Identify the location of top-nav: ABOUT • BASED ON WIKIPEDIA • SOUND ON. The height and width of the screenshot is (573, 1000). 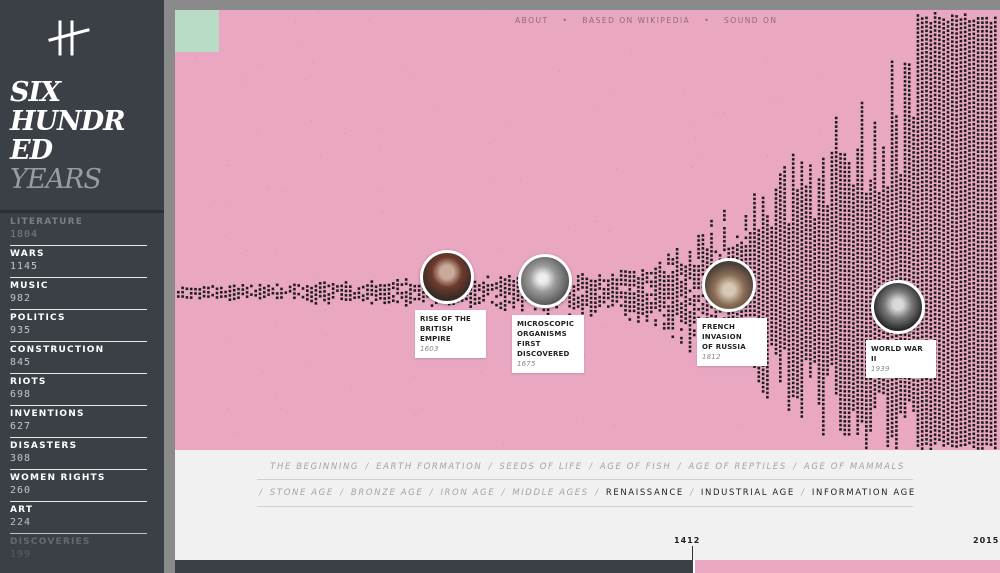
(646, 20).